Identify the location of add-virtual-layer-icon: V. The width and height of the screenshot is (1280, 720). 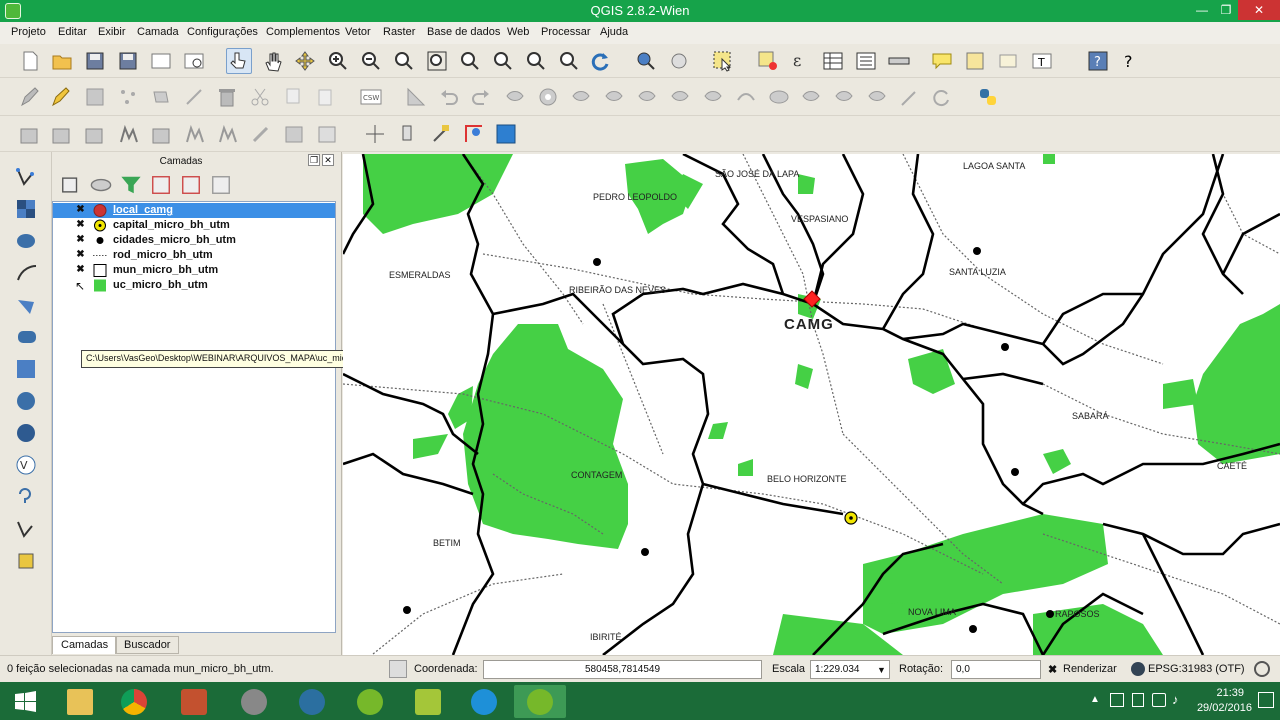
(27, 465).